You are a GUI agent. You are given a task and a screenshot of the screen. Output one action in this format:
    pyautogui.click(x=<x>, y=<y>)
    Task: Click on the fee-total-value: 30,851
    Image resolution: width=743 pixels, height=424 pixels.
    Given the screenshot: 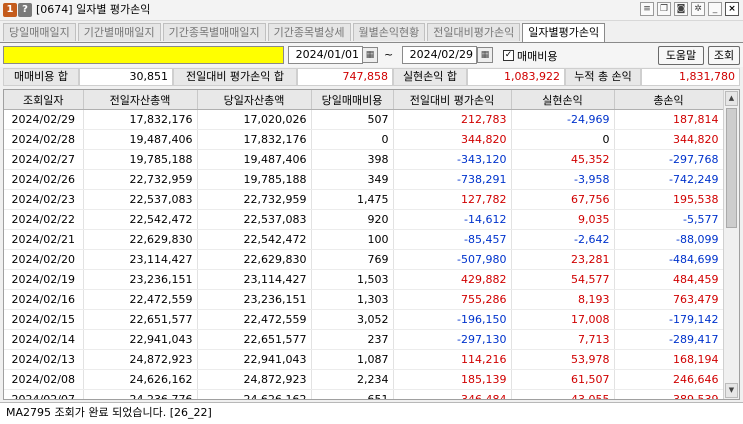 What is the action you would take?
    pyautogui.click(x=126, y=77)
    